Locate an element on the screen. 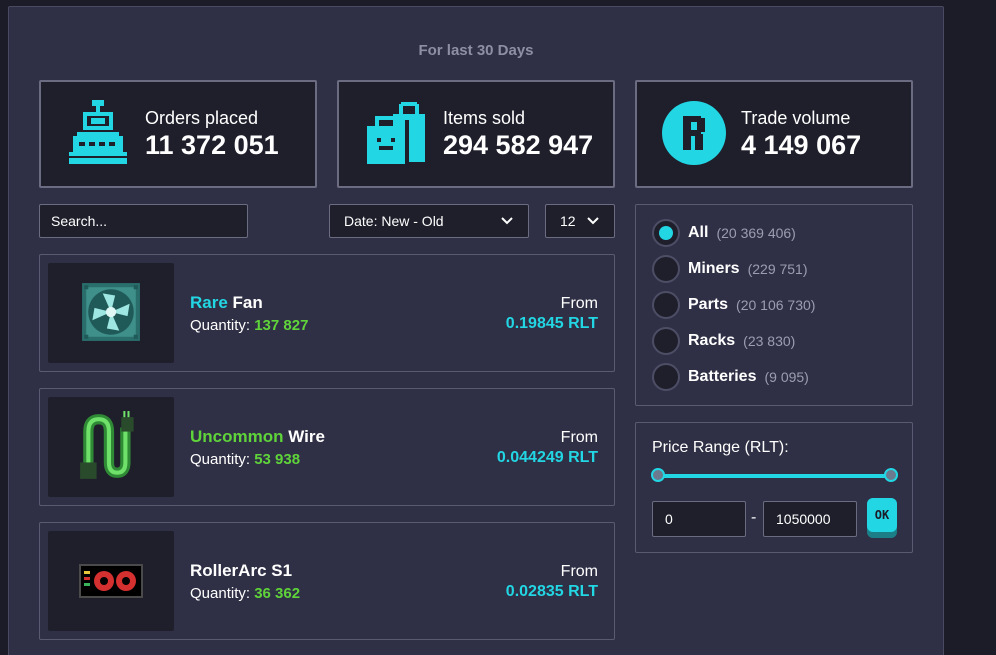  stat-value: 11 372 051 is located at coordinates (212, 145).